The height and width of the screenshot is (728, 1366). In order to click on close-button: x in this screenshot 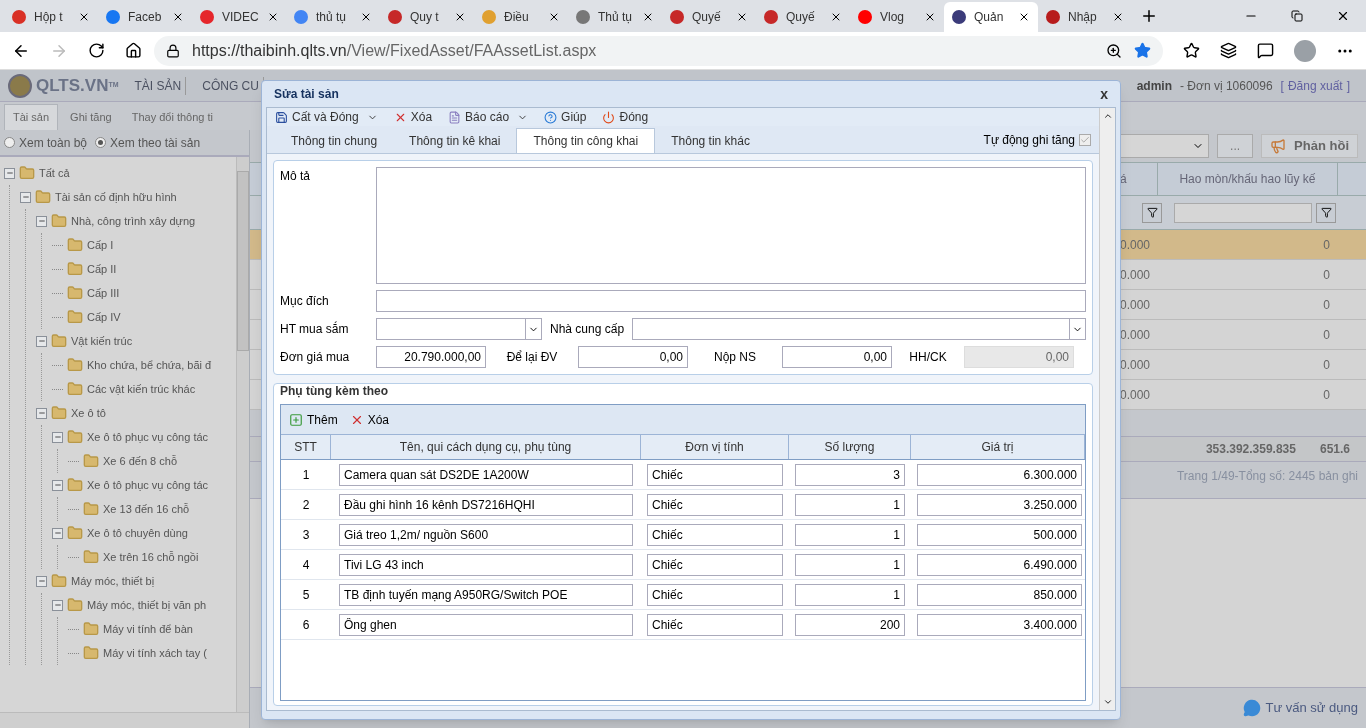, I will do `click(1104, 94)`.